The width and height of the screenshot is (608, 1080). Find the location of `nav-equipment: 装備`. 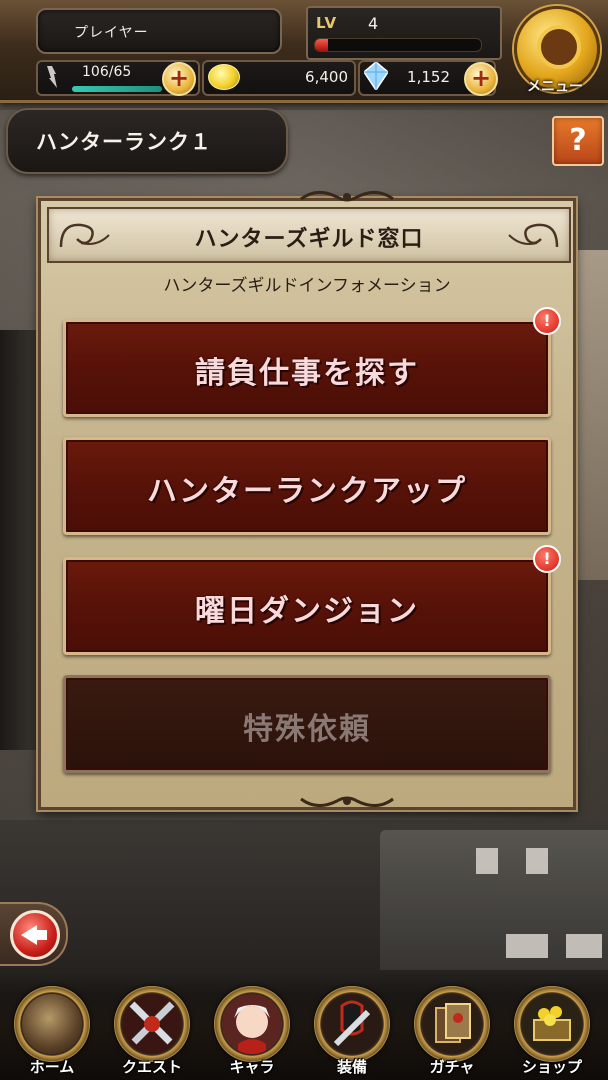

nav-equipment: 装備 is located at coordinates (352, 1028).